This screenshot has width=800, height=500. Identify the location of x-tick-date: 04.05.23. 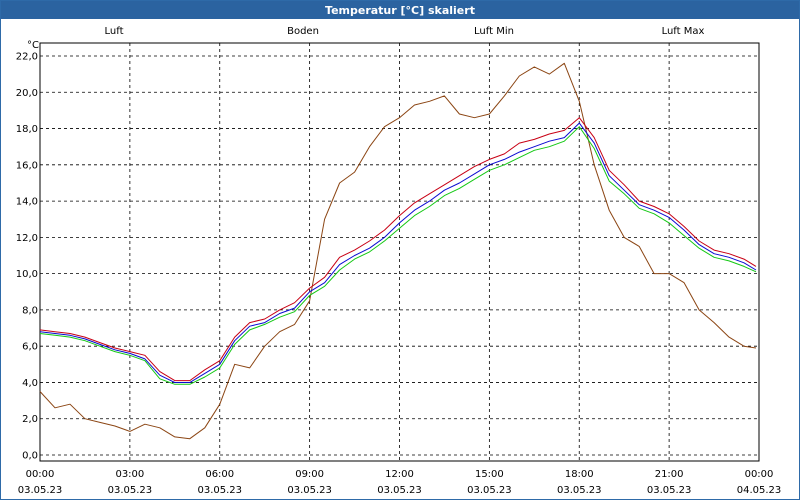
(759, 490).